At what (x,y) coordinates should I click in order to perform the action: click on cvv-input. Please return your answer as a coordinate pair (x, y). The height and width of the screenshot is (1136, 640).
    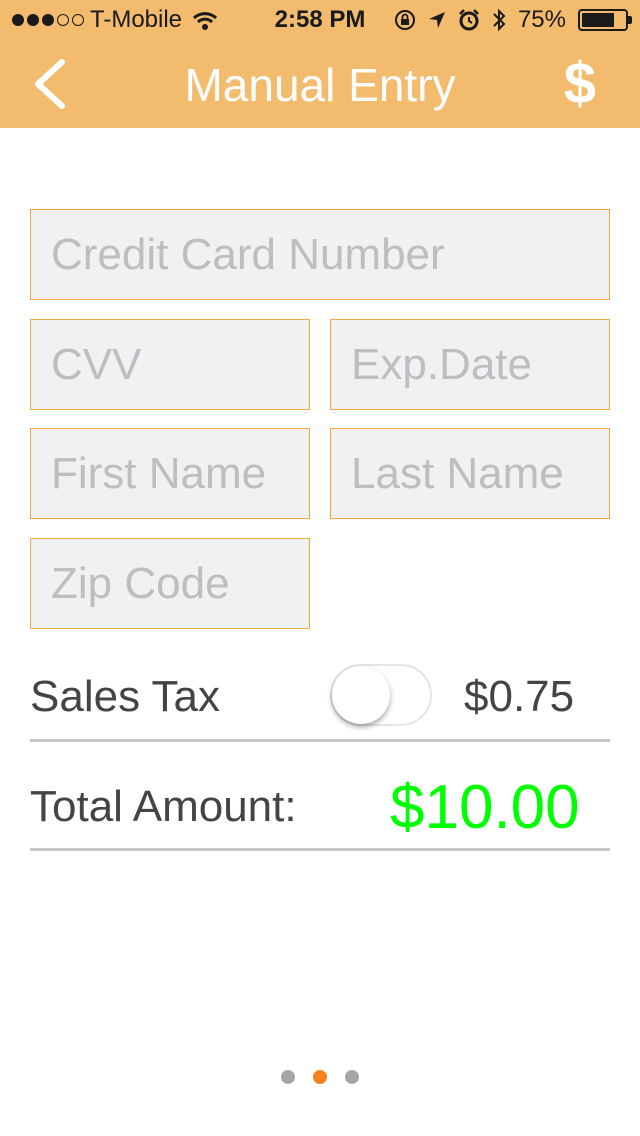
    Looking at the image, I should click on (170, 364).